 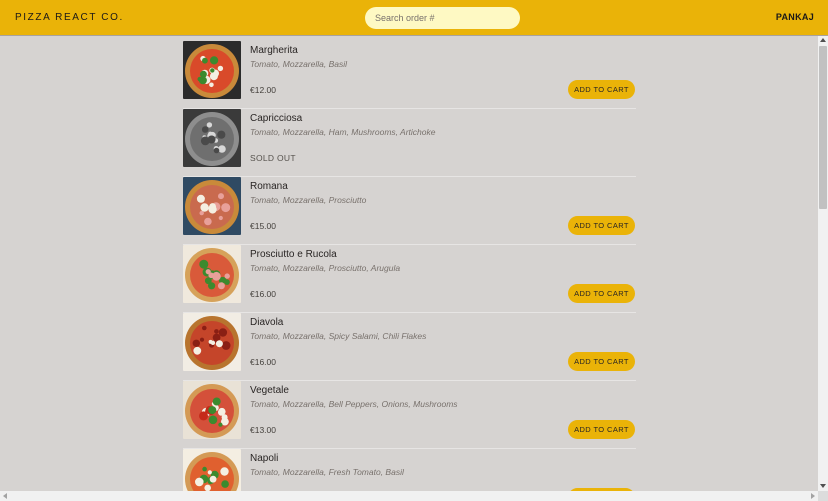 What do you see at coordinates (263, 90) in the screenshot?
I see `pizza-price: €12.00` at bounding box center [263, 90].